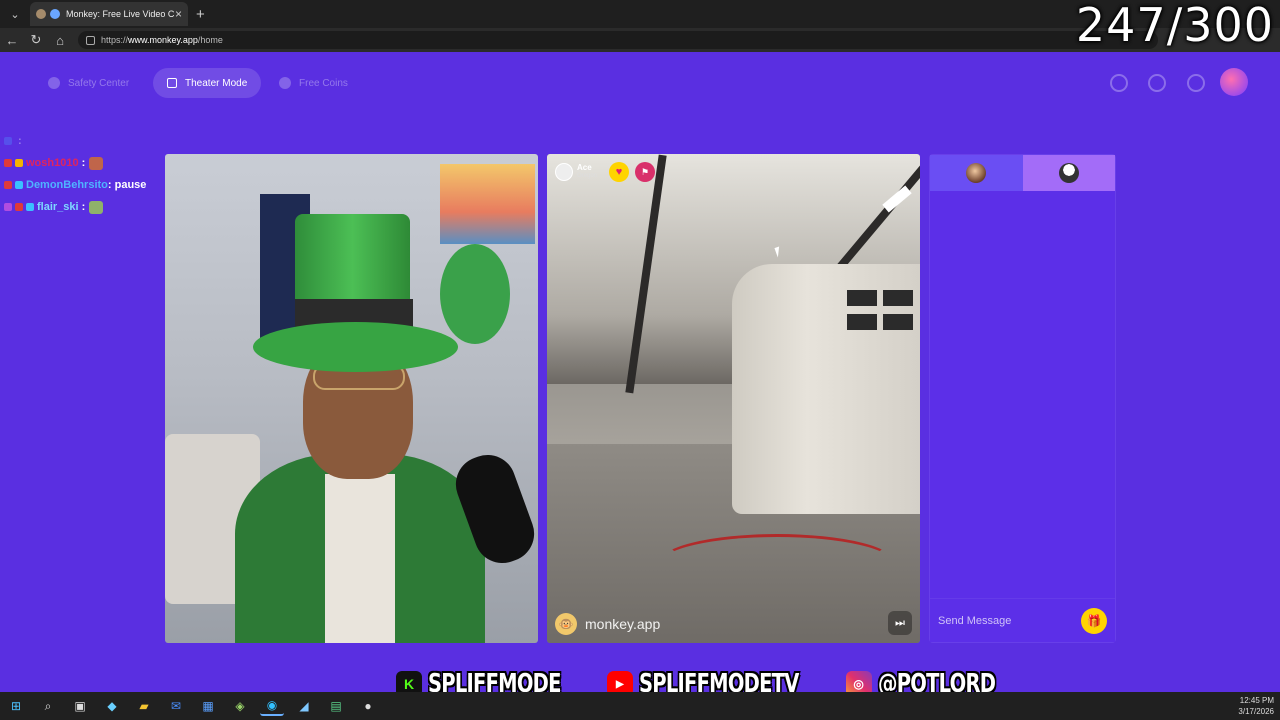  What do you see at coordinates (336, 706) in the screenshot?
I see `app-icon: ▤` at bounding box center [336, 706].